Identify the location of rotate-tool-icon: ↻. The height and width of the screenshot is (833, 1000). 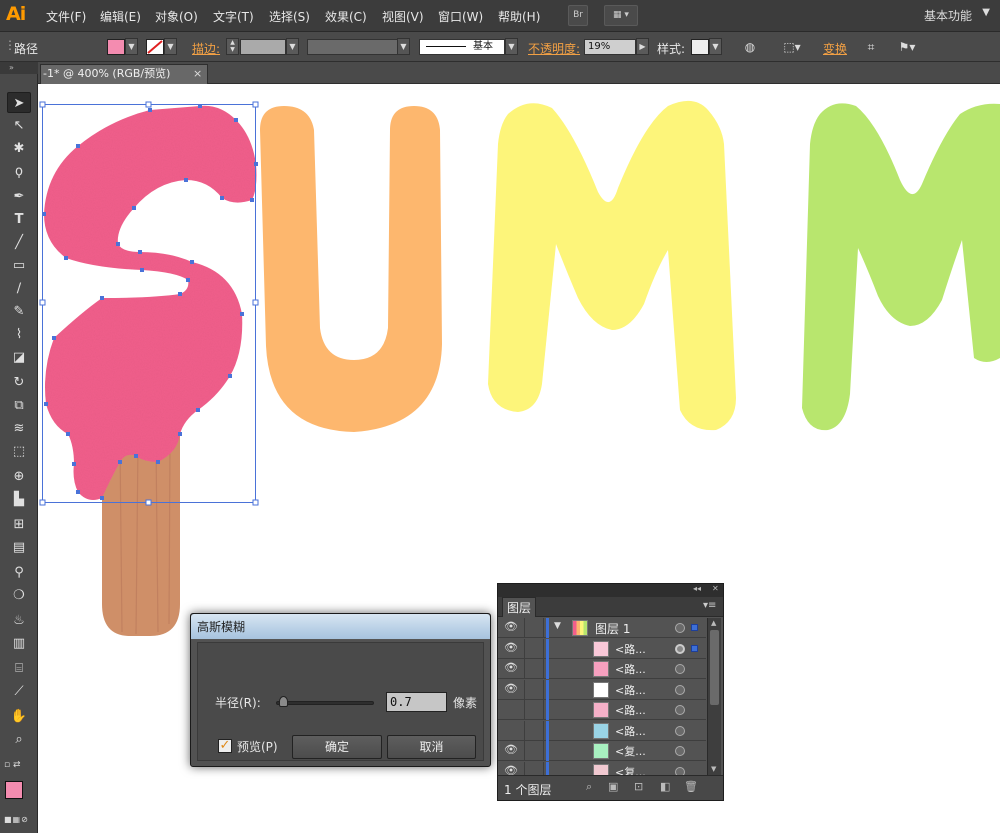
(19, 382).